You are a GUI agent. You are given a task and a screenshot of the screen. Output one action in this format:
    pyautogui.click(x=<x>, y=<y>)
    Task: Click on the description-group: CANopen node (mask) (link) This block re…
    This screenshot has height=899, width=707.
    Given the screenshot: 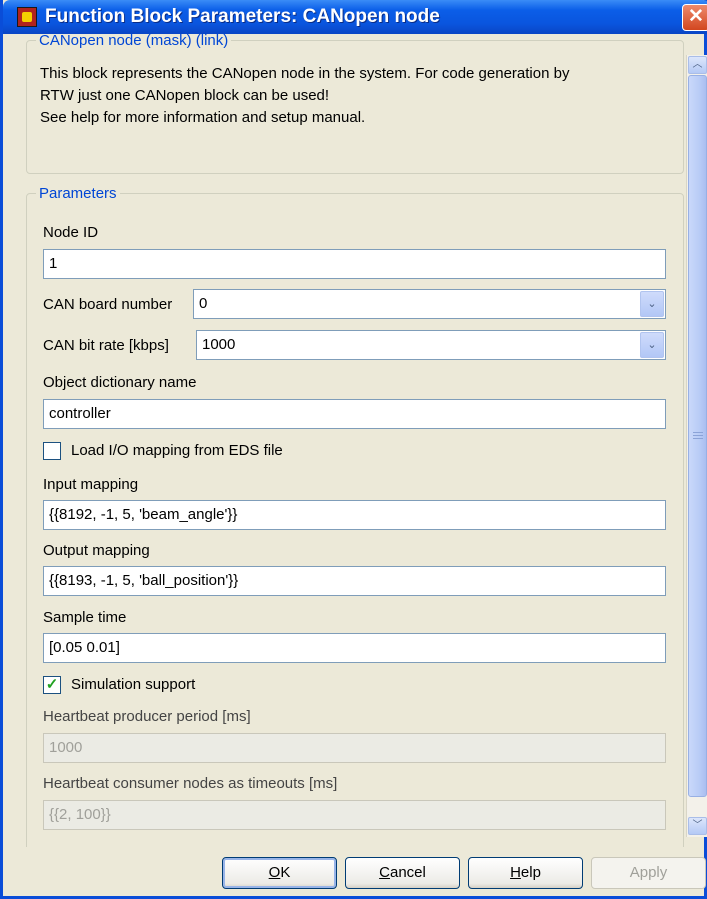 What is the action you would take?
    pyautogui.click(x=355, y=104)
    